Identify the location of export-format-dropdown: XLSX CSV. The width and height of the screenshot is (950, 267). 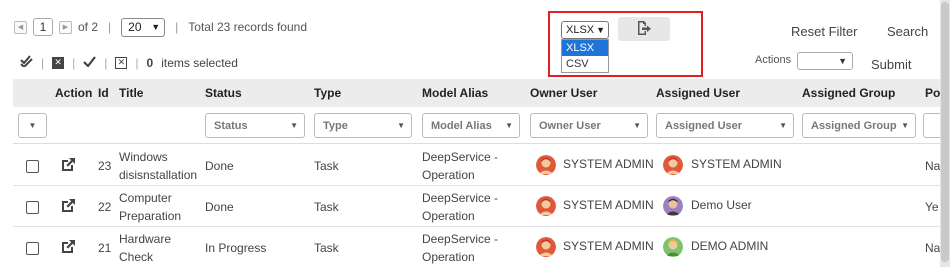
(585, 56).